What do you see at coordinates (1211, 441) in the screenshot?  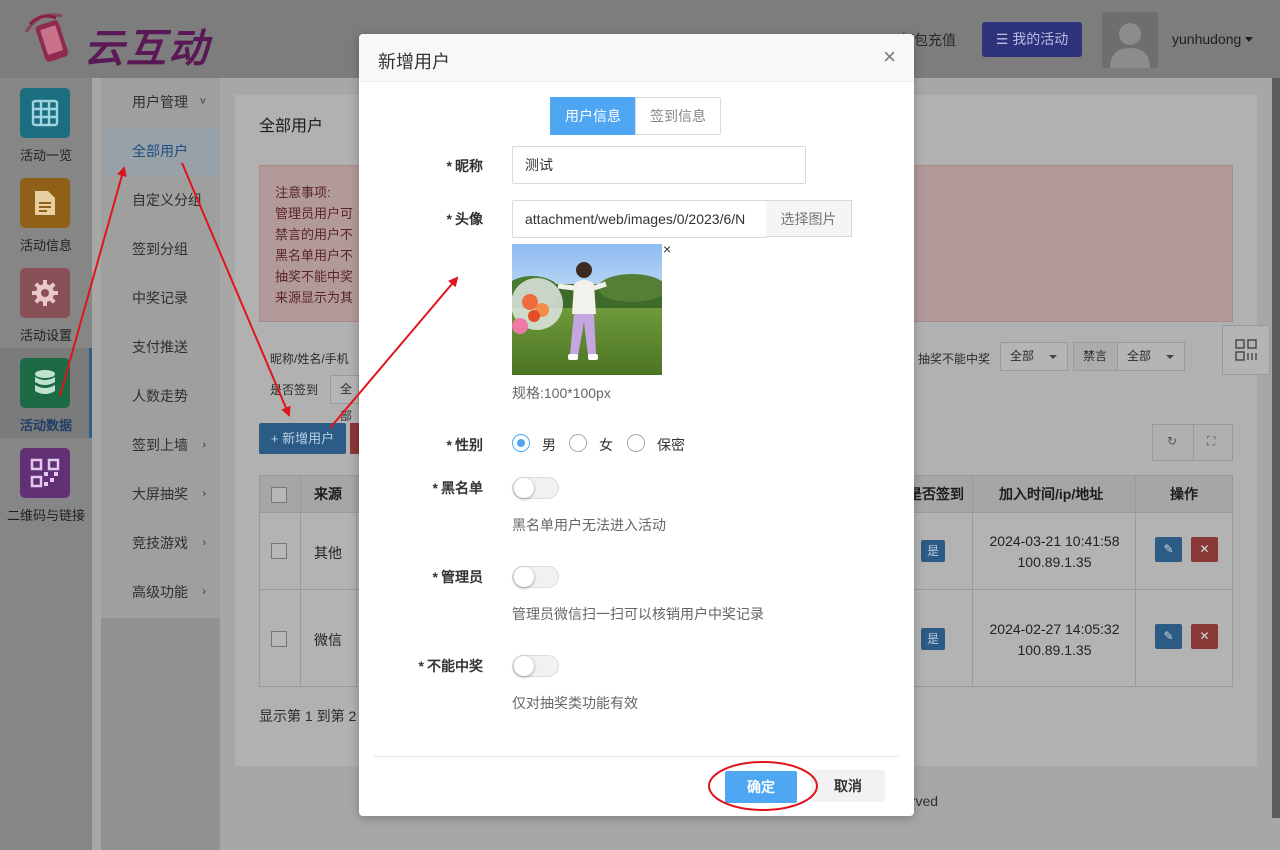 I see `fullscreen-icon: ⛶` at bounding box center [1211, 441].